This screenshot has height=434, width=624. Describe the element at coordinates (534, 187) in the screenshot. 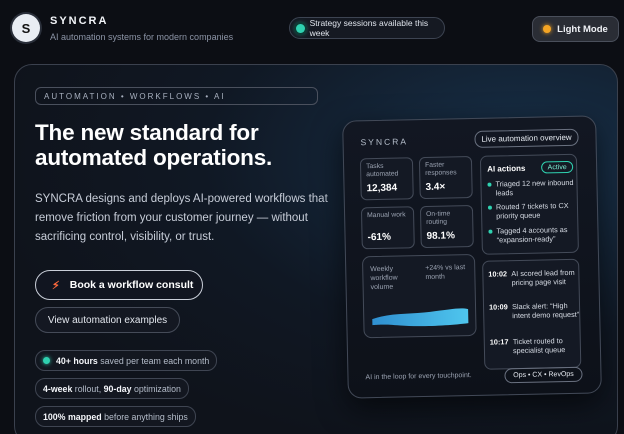

I see `action-item-text: Triaged 12 new inbound leads` at that location.